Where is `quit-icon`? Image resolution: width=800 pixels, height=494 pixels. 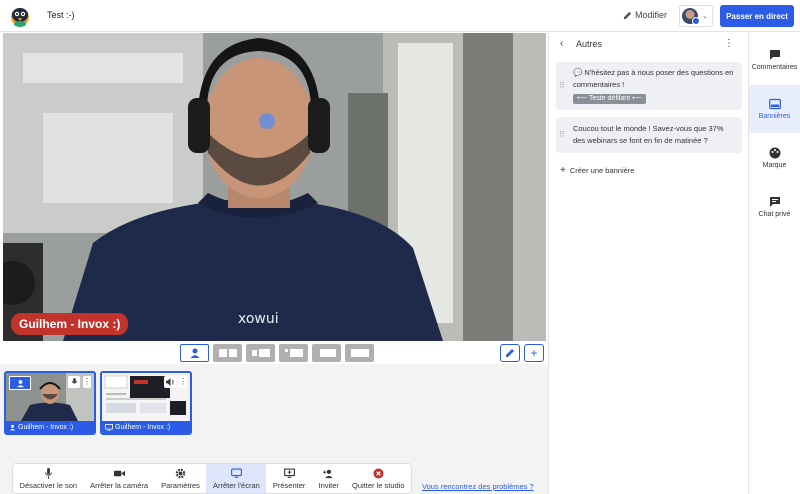
quit-icon is located at coordinates (378, 473).